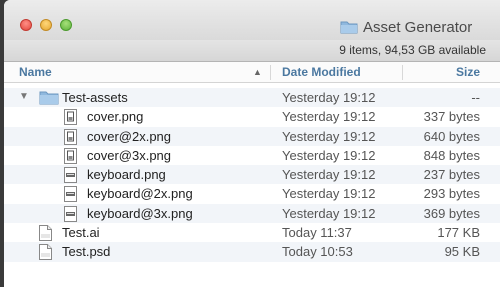  What do you see at coordinates (252, 232) in the screenshot?
I see `file-row: Test.ai Today 11:37 177 KB` at bounding box center [252, 232].